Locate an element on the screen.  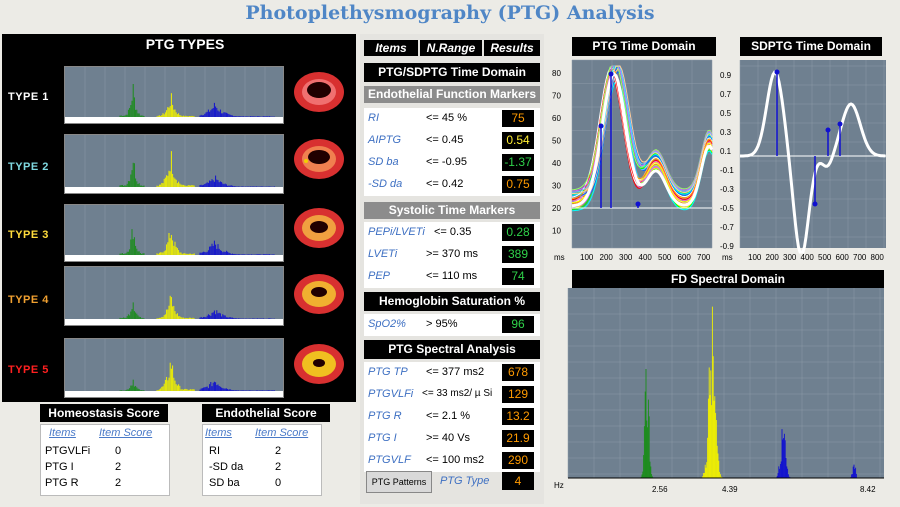
marker-row-sd-ba: SD ba <= -0.95 -1.37 is located at coordinates (452, 163).